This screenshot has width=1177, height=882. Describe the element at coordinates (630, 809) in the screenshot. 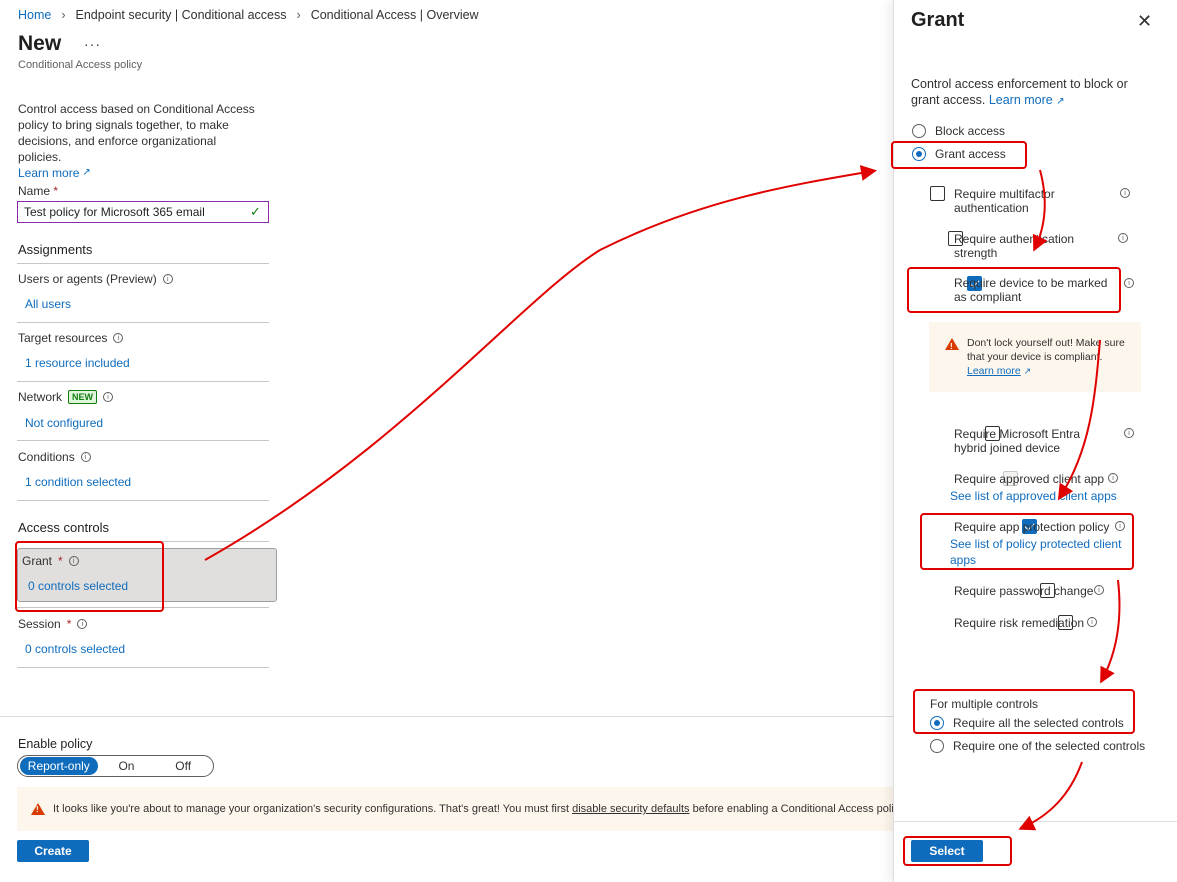

I see `disable-security-defaults-link: disable security defaults` at that location.